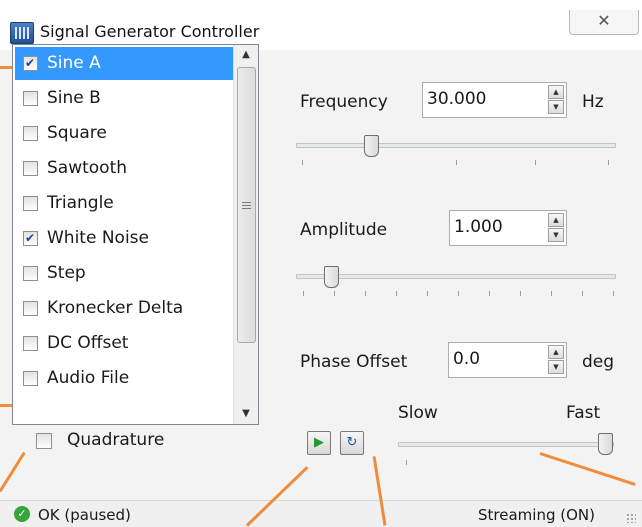 The image size is (642, 527). I want to click on frequency-down-icon: ▼, so click(556, 107).